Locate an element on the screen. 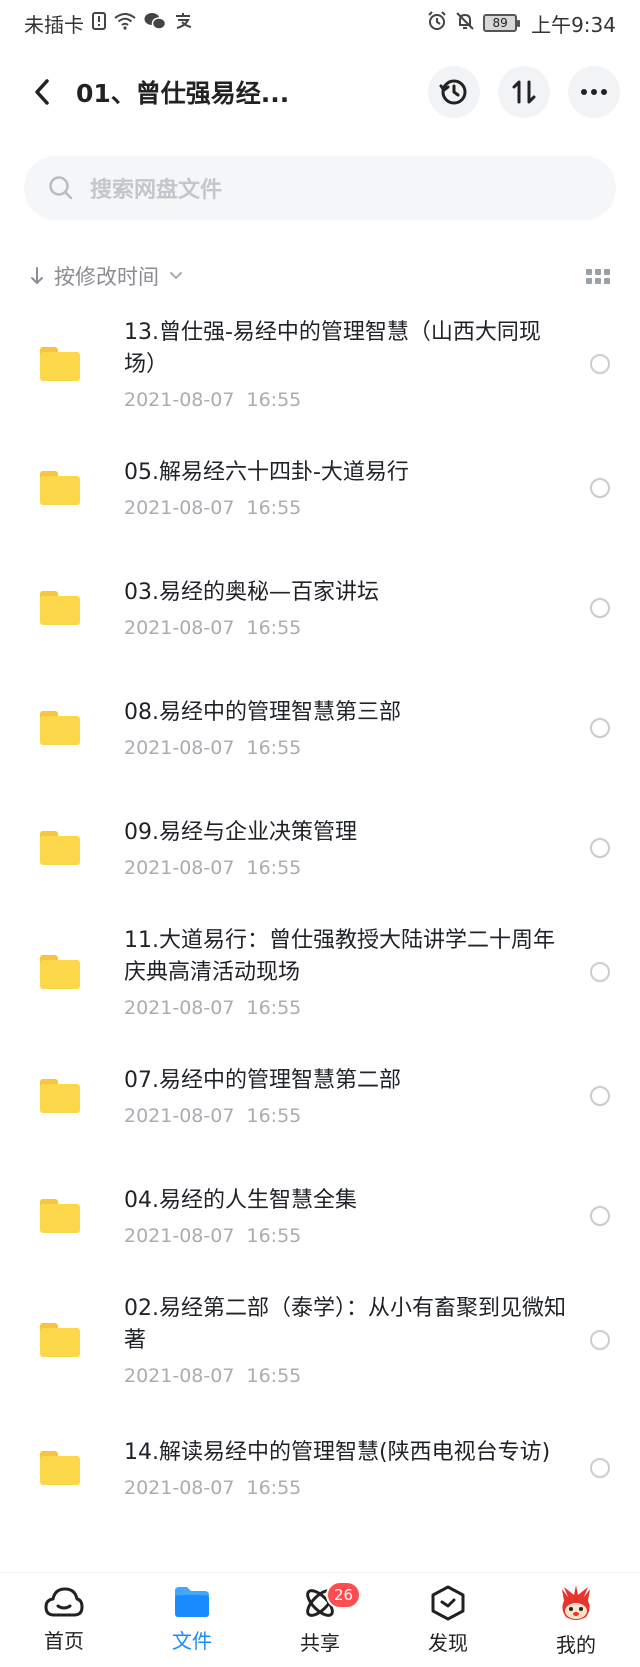  wechat-icon is located at coordinates (155, 23).